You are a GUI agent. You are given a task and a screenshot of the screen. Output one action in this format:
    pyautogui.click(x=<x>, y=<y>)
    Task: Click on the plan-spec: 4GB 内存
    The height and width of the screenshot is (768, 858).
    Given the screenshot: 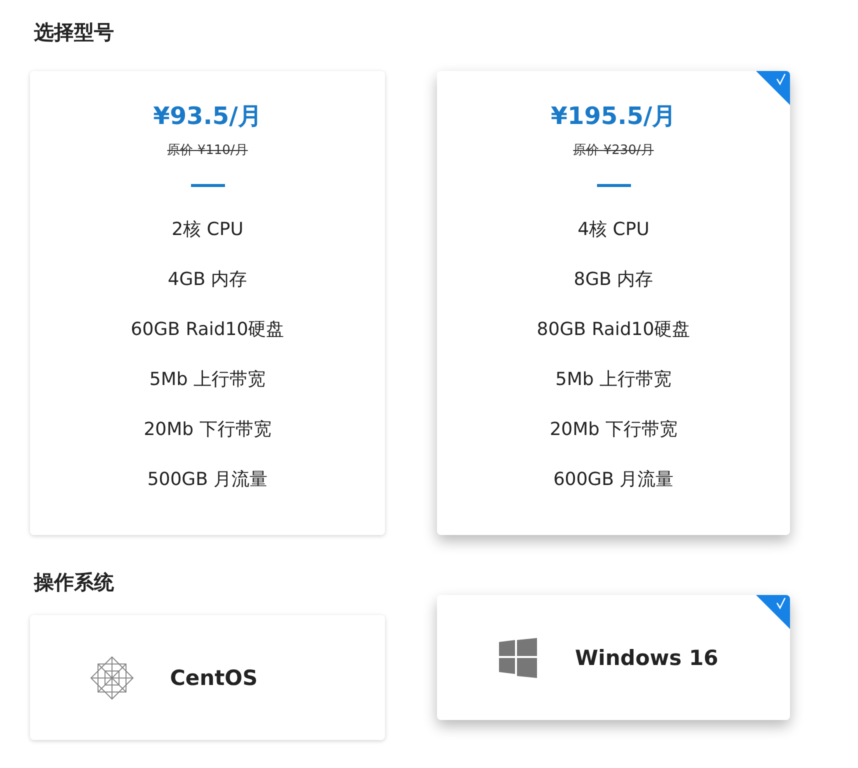 What is the action you would take?
    pyautogui.click(x=208, y=280)
    